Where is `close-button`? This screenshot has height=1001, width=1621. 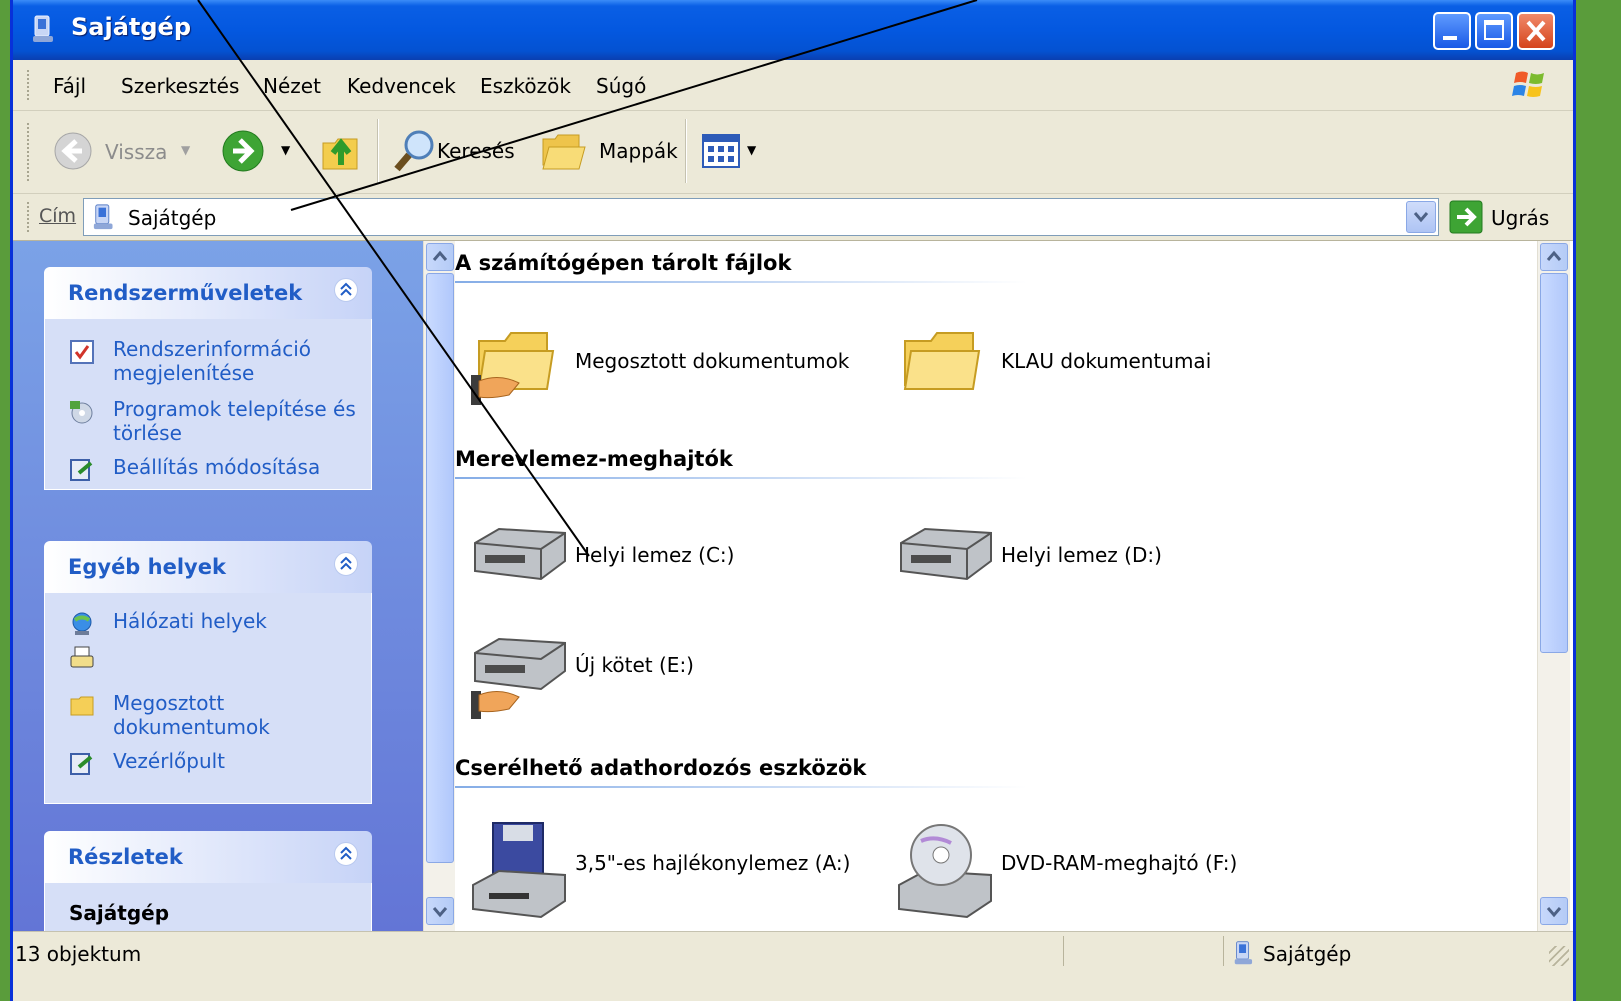 close-button is located at coordinates (1536, 31).